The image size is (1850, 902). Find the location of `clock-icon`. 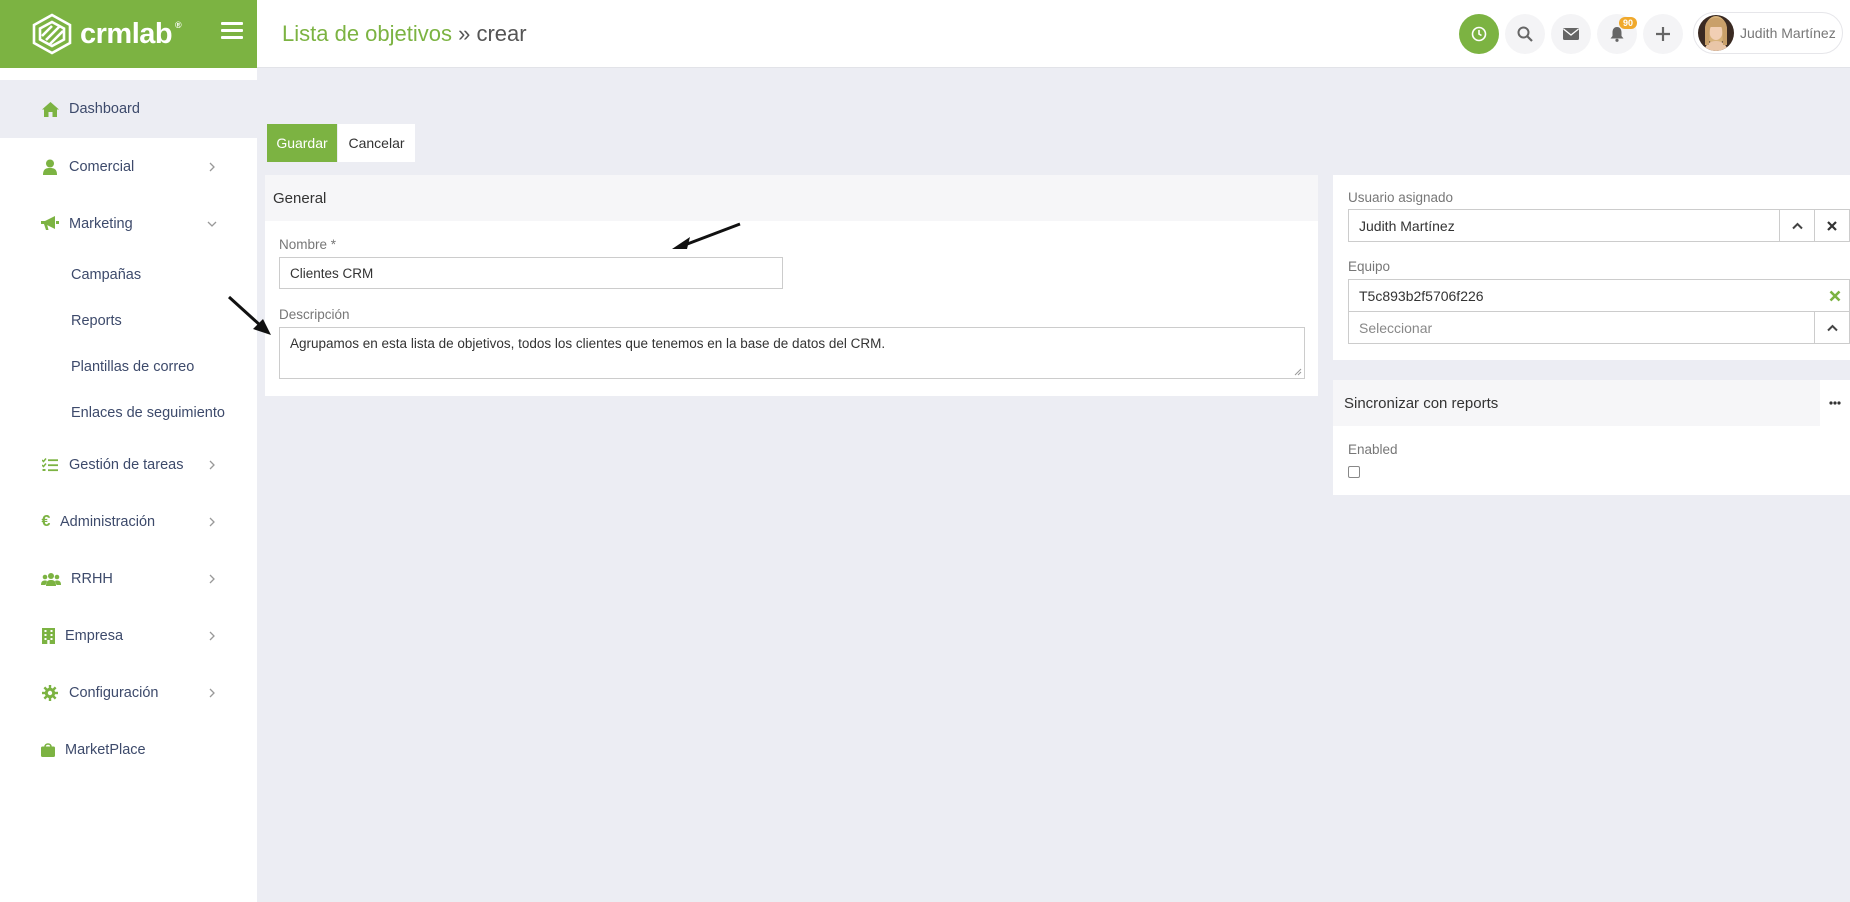

clock-icon is located at coordinates (1479, 34).